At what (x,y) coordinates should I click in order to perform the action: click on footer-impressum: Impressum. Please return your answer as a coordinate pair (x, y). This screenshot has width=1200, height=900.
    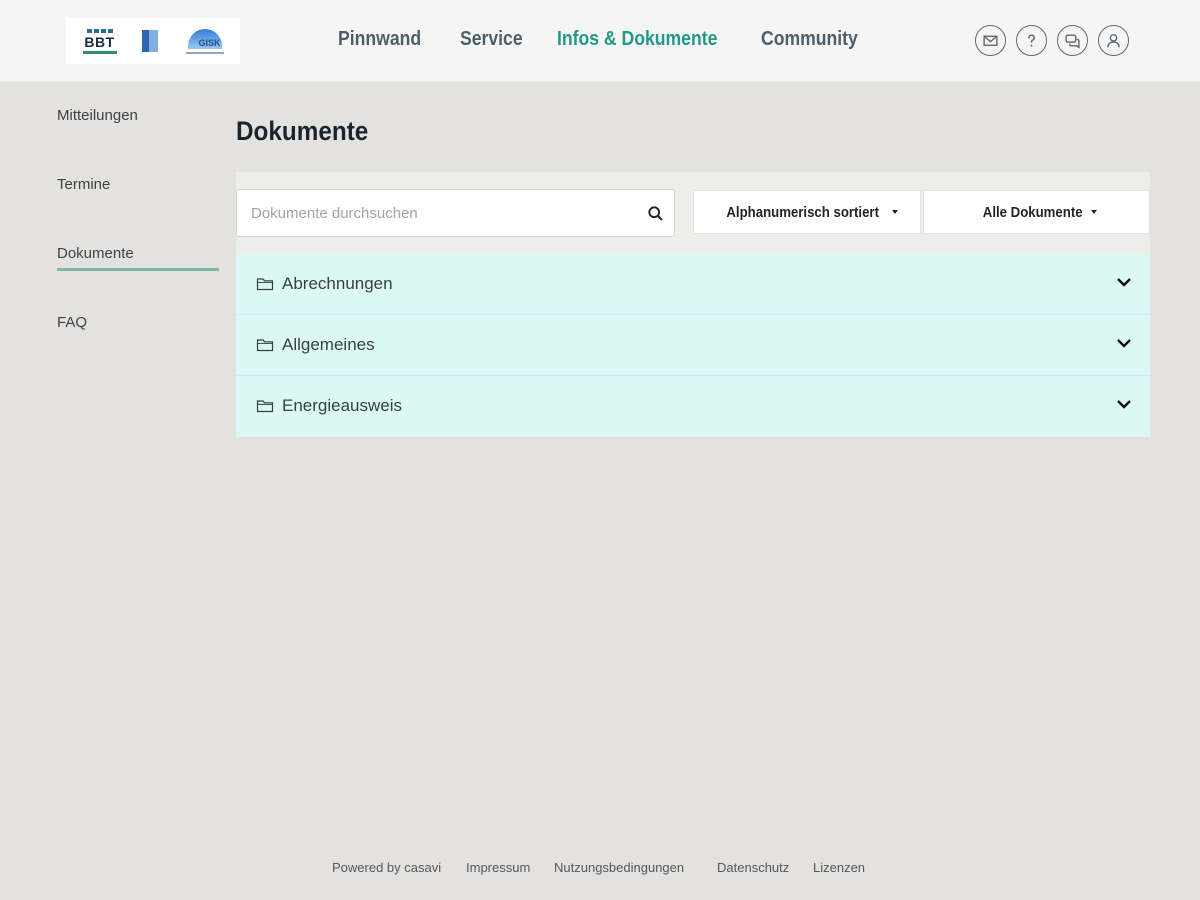
    Looking at the image, I should click on (498, 867).